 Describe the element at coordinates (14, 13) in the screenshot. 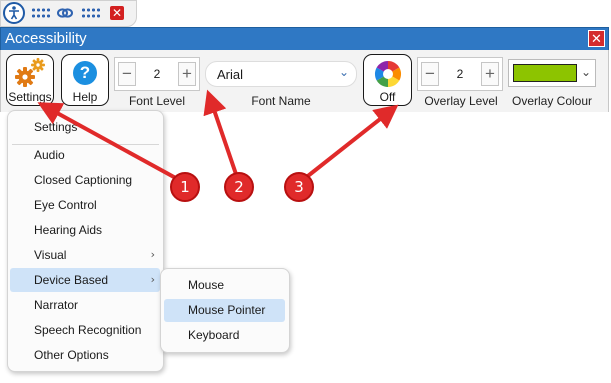

I see `accessibility-icon` at that location.